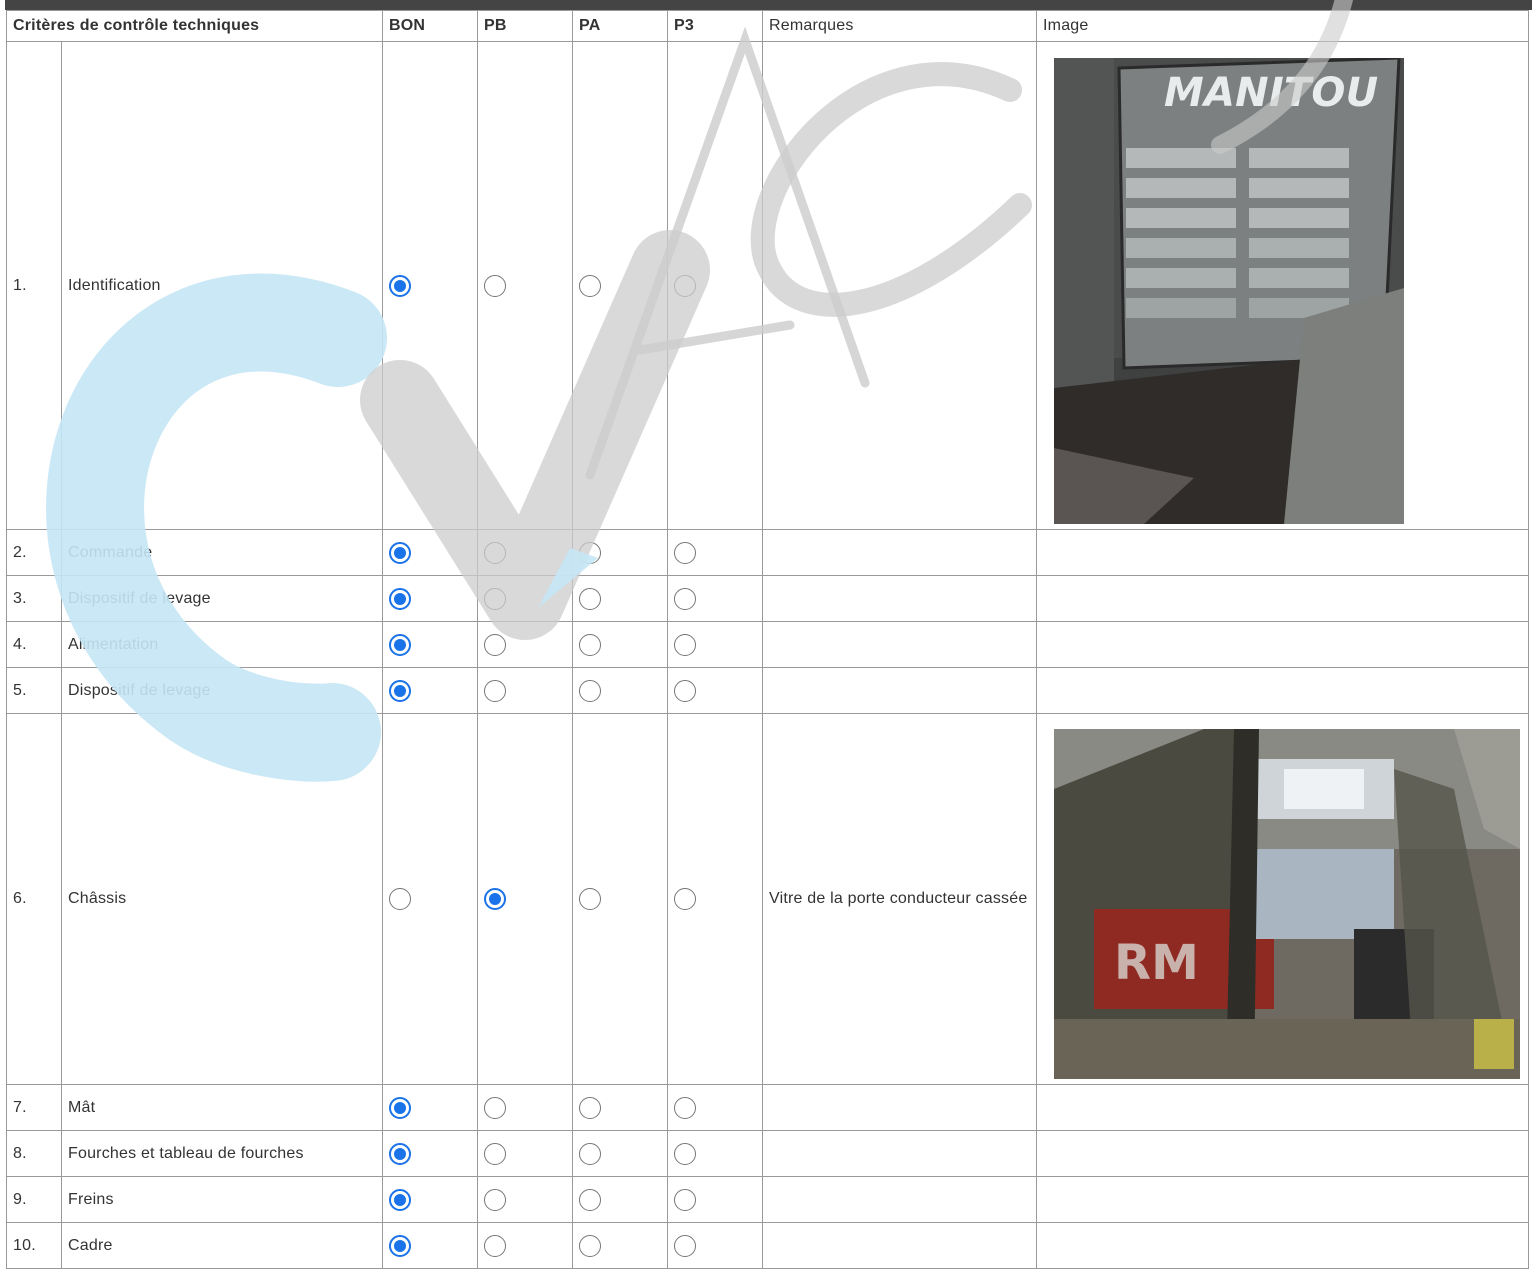 The image size is (1532, 1269). What do you see at coordinates (768, 5) in the screenshot?
I see `top-bar` at bounding box center [768, 5].